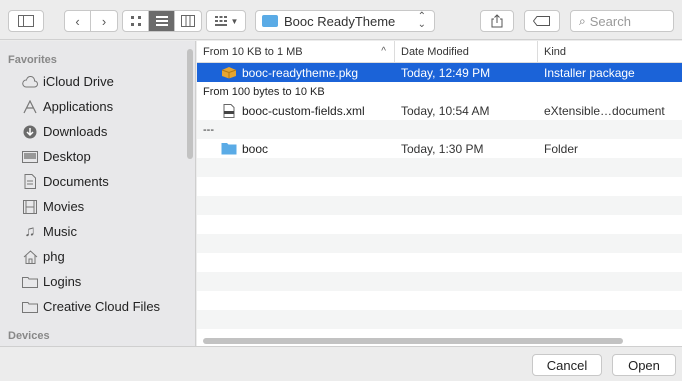 The width and height of the screenshot is (682, 381). I want to click on cancel-button: Cancel, so click(567, 365).